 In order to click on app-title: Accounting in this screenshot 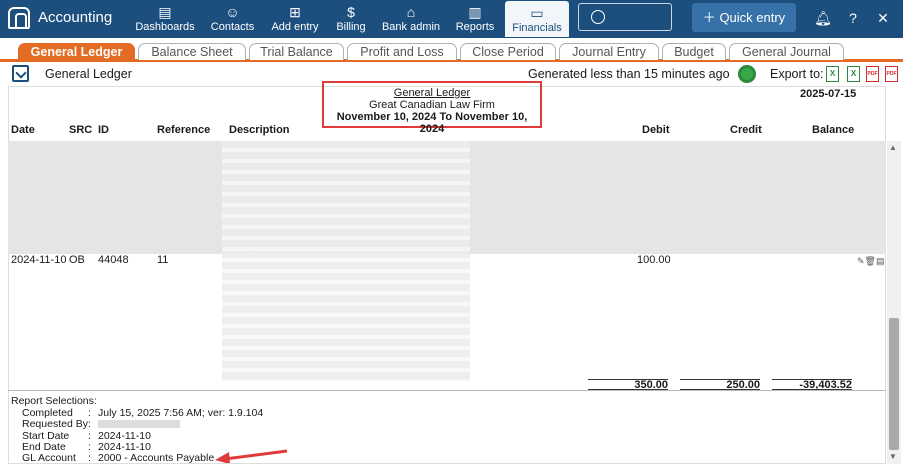, I will do `click(75, 17)`.